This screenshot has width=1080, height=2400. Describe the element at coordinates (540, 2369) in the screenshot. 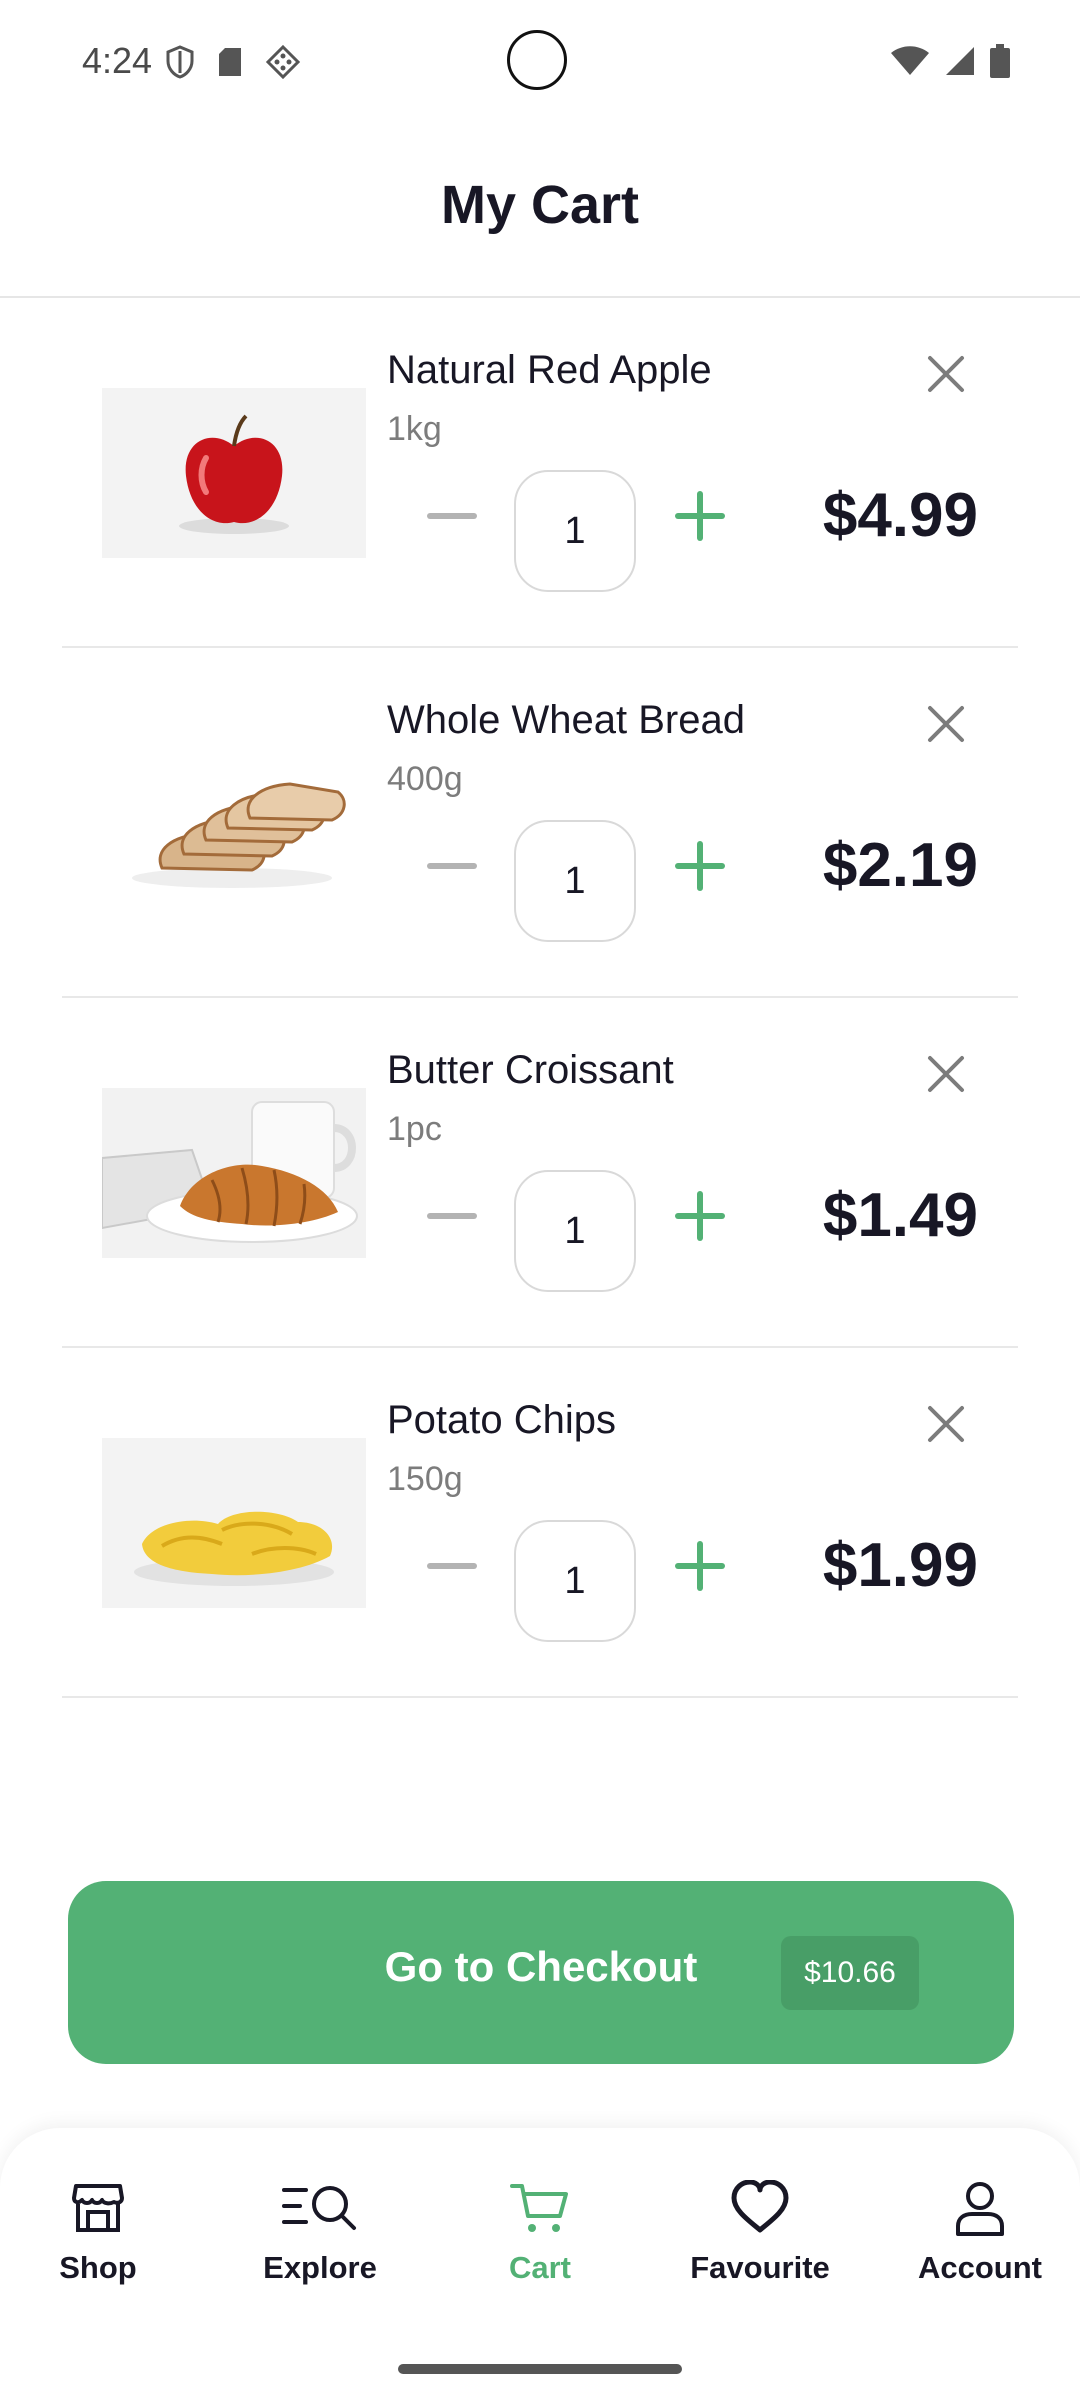

I see `home-indicator` at that location.